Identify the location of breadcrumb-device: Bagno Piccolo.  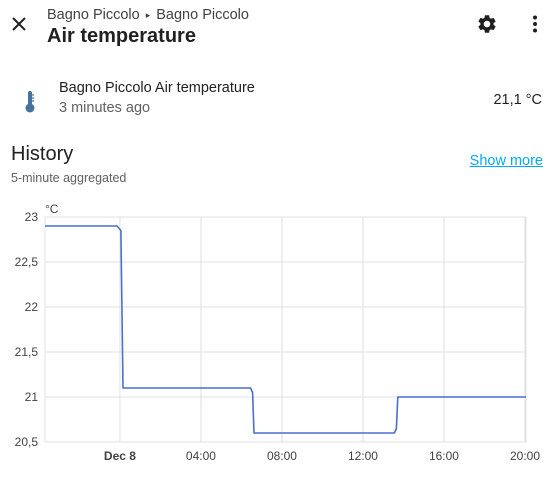
(202, 15).